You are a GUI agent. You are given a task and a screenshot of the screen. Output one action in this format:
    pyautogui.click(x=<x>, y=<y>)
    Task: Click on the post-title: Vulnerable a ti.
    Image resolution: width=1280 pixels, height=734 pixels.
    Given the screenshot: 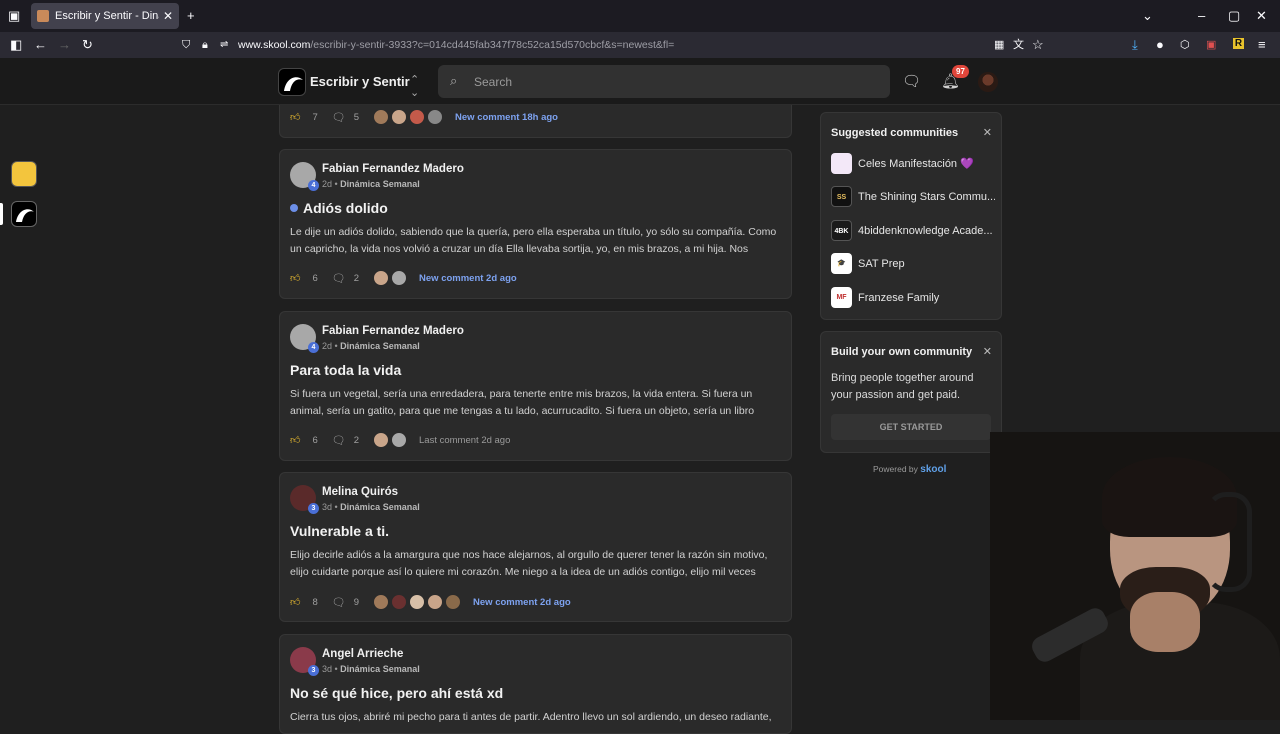 What is the action you would take?
    pyautogui.click(x=339, y=531)
    